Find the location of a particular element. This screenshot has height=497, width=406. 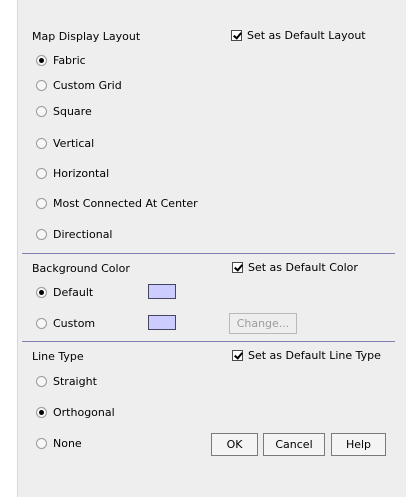

default-layout-checkbox: Set as Default Layout is located at coordinates (298, 35).